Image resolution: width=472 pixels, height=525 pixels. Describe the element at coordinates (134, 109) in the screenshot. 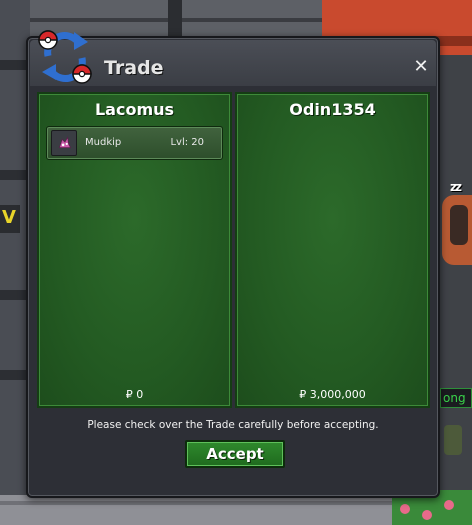

I see `trainer-name: Lacomus` at that location.